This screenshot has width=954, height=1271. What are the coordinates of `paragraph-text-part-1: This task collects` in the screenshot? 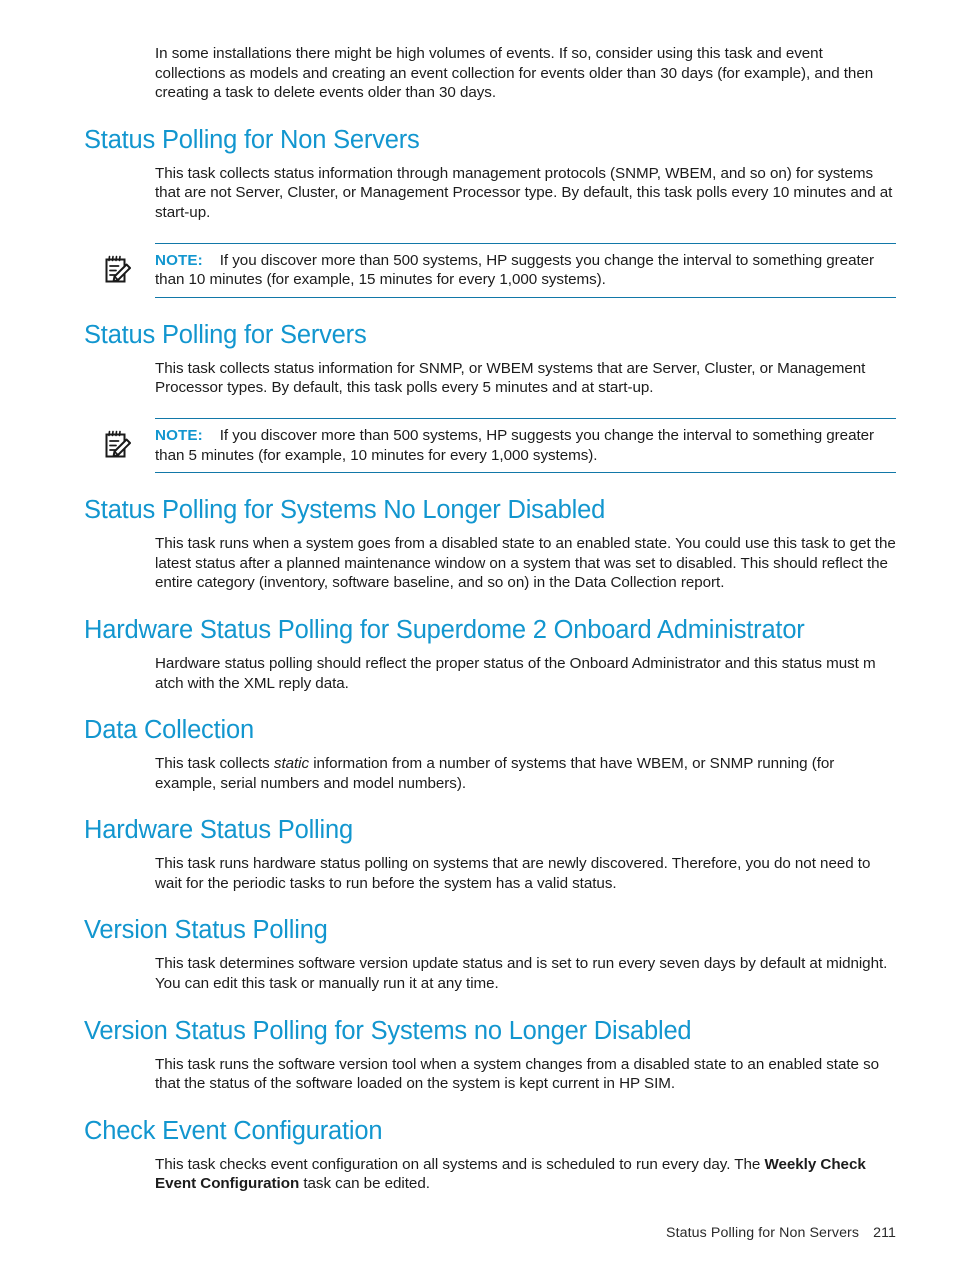 It's located at (214, 764).